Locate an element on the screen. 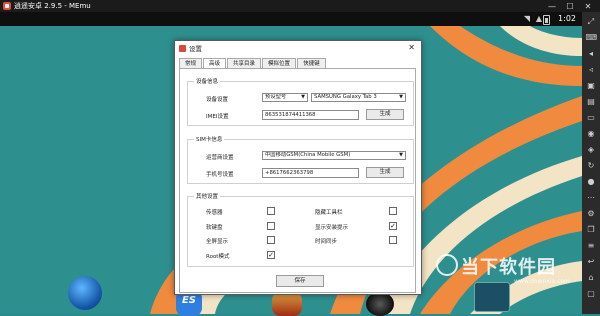 The height and width of the screenshot is (316, 600). close-window-button: ✕ is located at coordinates (588, 6).